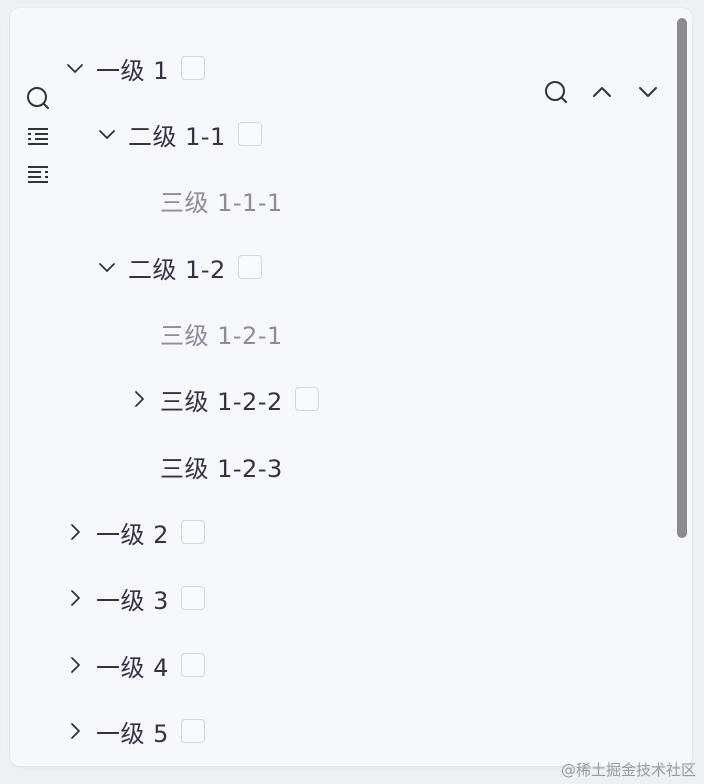 Image resolution: width=704 pixels, height=784 pixels. I want to click on tree-node: 三级 1-2-1, so click(221, 333).